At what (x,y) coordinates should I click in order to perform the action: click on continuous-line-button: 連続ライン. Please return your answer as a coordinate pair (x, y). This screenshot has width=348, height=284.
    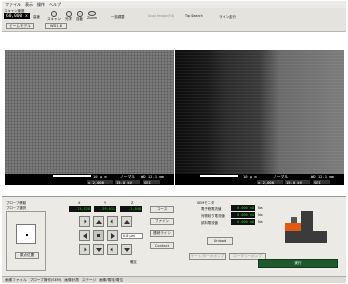
    Looking at the image, I should click on (162, 233).